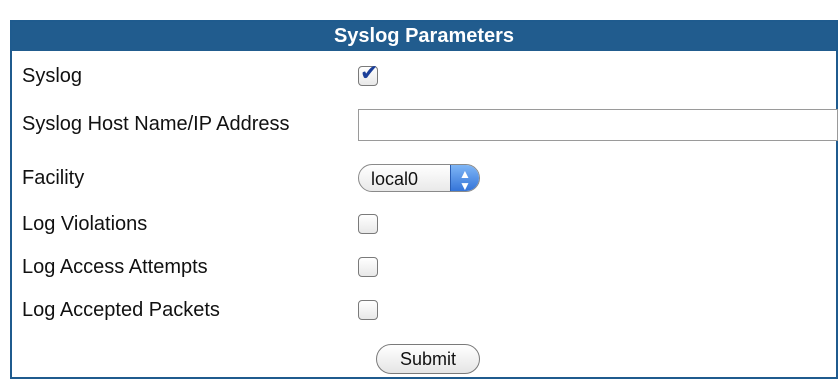 This screenshot has height=386, width=840. I want to click on syslog-checkbox: ✔, so click(368, 73).